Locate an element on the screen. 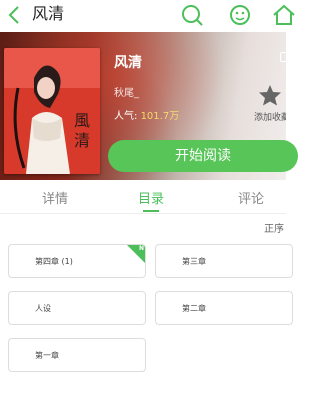  sort-order-toggle: 正序 is located at coordinates (274, 227).